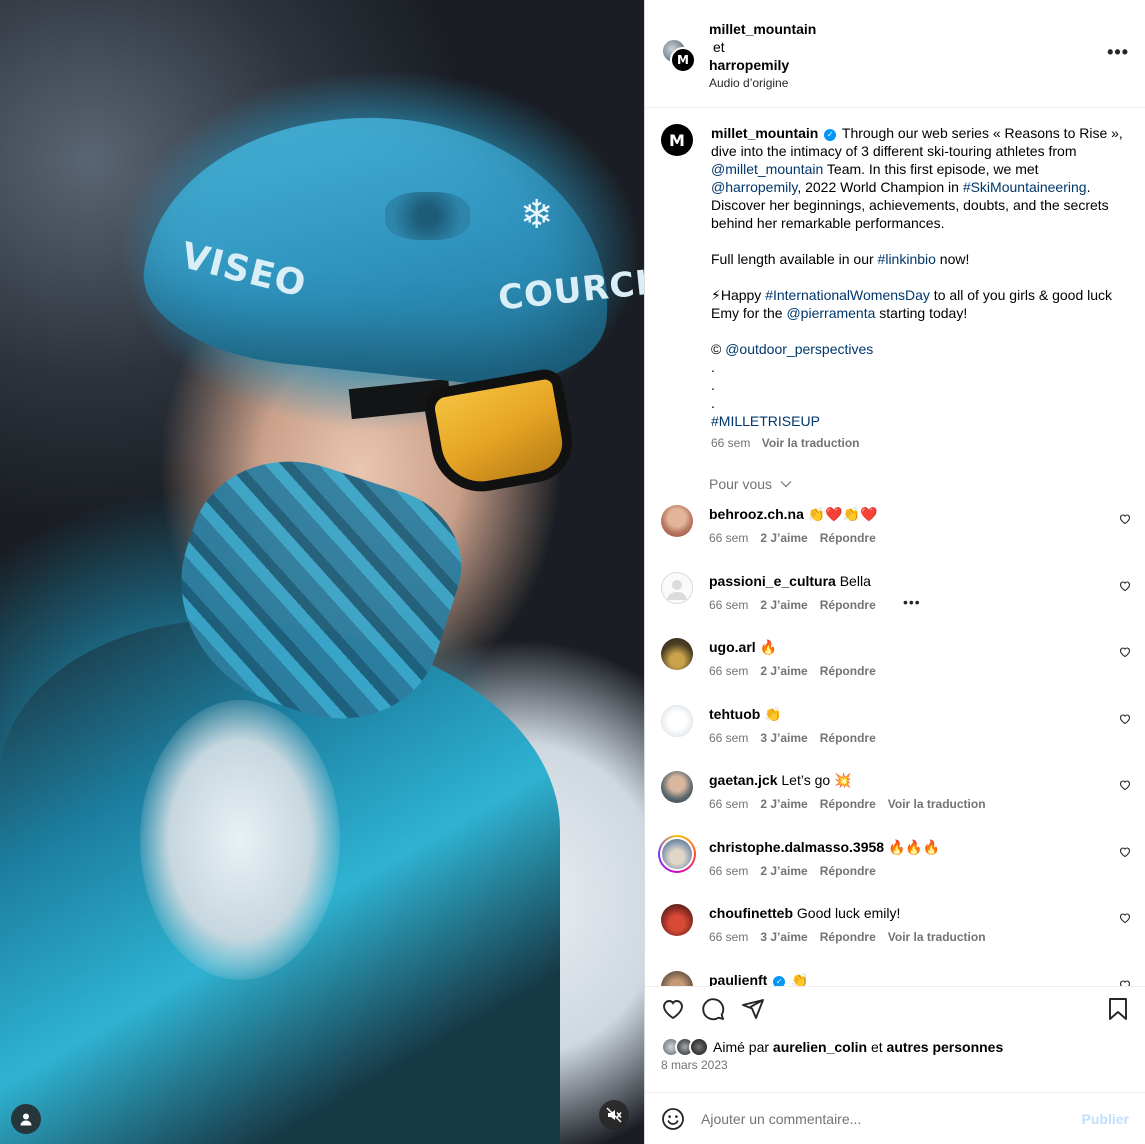  I want to click on more-options-button: •••, so click(1118, 52).